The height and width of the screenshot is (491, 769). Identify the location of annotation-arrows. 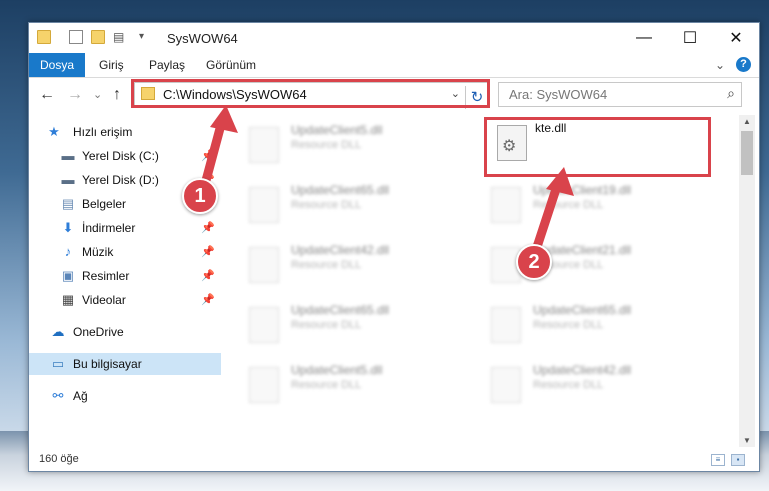
(386, 180).